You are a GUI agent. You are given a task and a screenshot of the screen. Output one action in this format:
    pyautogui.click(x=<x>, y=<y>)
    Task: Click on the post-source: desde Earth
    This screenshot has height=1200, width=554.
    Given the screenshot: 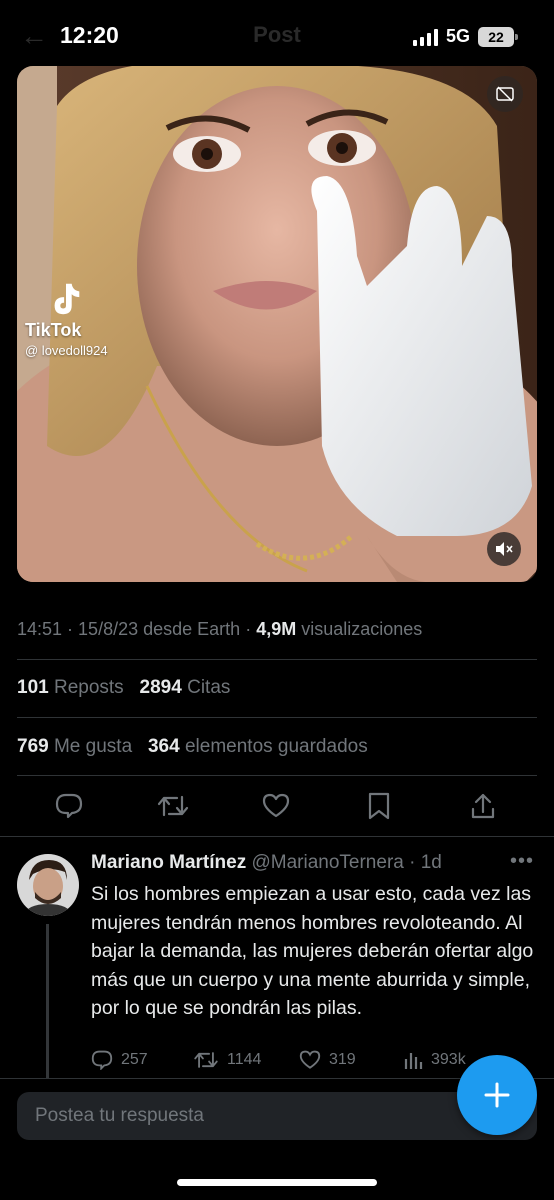 What is the action you would take?
    pyautogui.click(x=192, y=629)
    